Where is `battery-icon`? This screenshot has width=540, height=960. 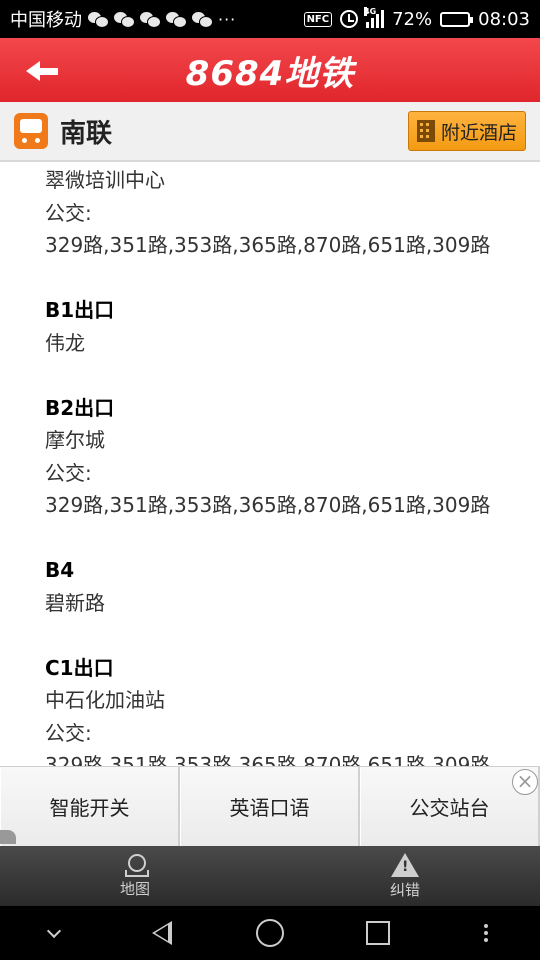
battery-icon is located at coordinates (457, 19).